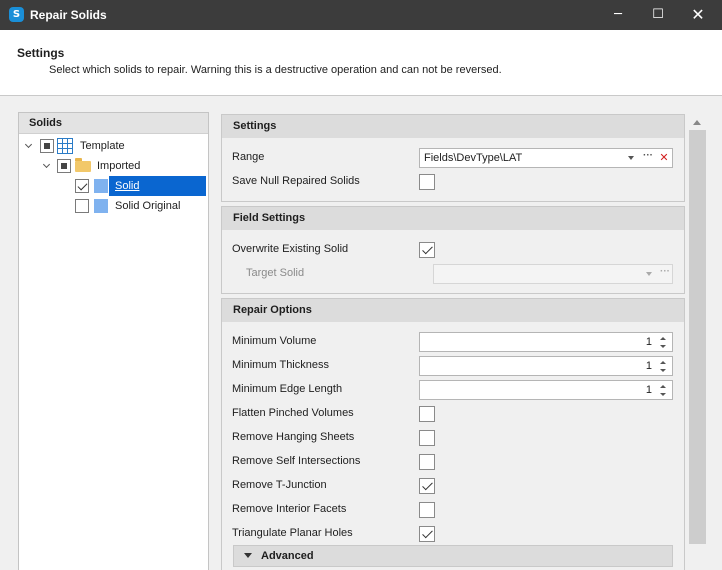 Image resolution: width=722 pixels, height=570 pixels. I want to click on remove-interior-facets-label: Remove Interior Facets, so click(289, 509).